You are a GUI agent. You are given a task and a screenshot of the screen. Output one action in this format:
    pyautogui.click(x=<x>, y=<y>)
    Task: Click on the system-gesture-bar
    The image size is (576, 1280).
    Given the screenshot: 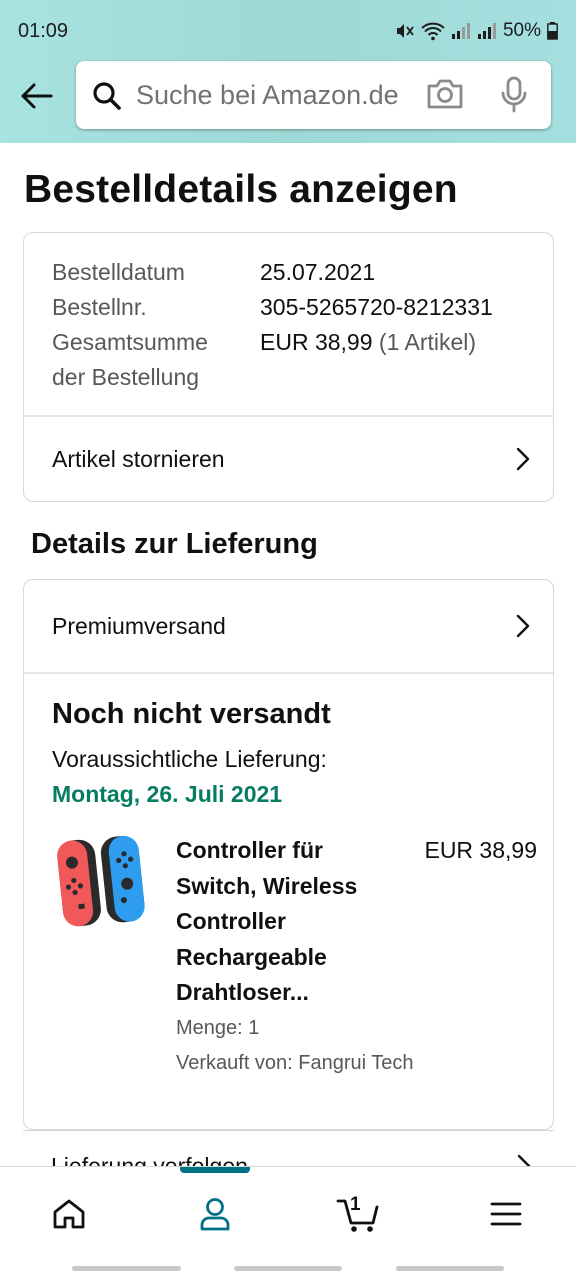 What is the action you would take?
    pyautogui.click(x=288, y=1269)
    